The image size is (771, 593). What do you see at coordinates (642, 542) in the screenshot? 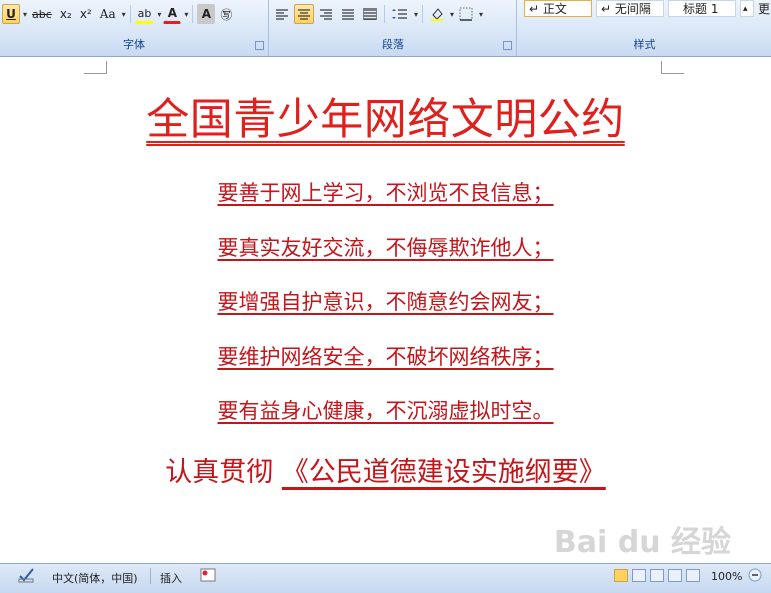
I see `baidu-watermark: Bai du 经验` at bounding box center [642, 542].